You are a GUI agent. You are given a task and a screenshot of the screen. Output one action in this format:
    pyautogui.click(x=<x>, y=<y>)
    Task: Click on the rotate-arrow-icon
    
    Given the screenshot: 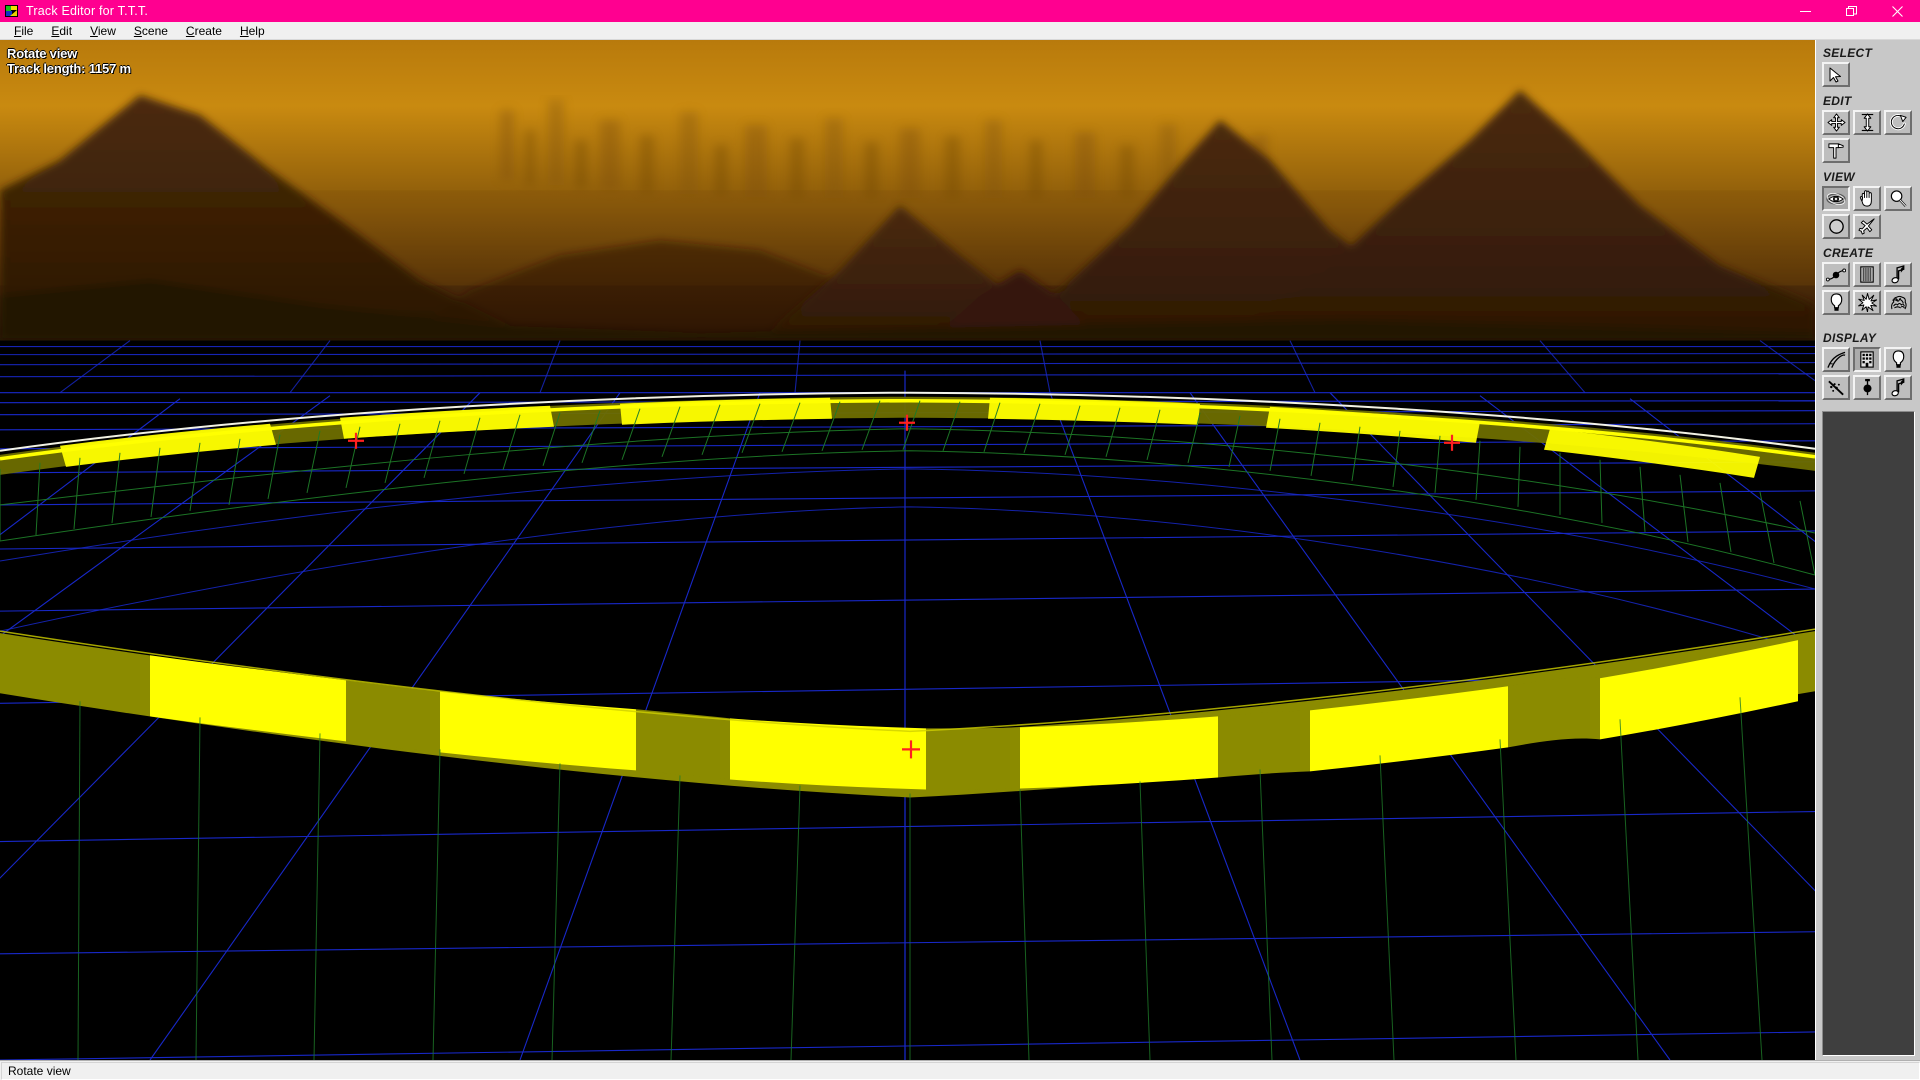 What is the action you would take?
    pyautogui.click(x=1898, y=122)
    